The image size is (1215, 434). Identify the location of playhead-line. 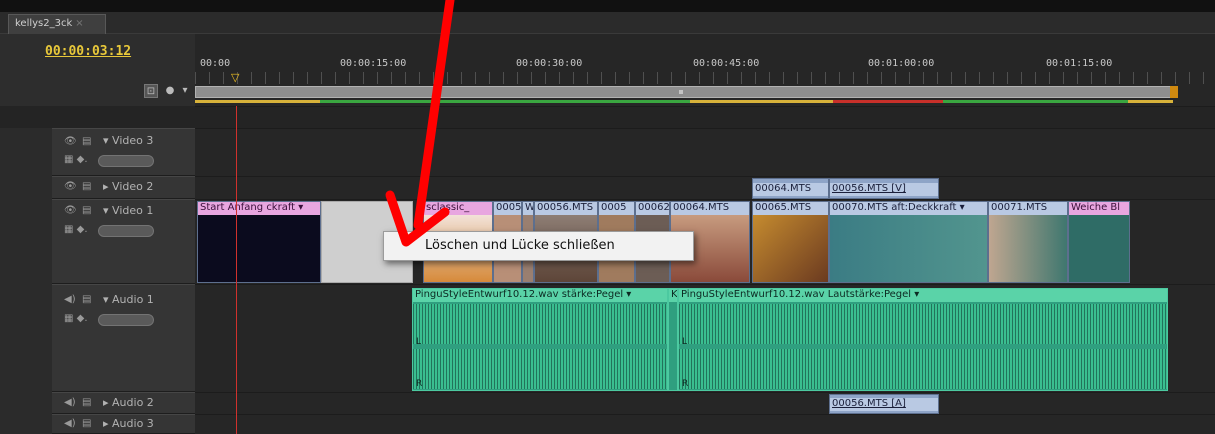
(236, 270).